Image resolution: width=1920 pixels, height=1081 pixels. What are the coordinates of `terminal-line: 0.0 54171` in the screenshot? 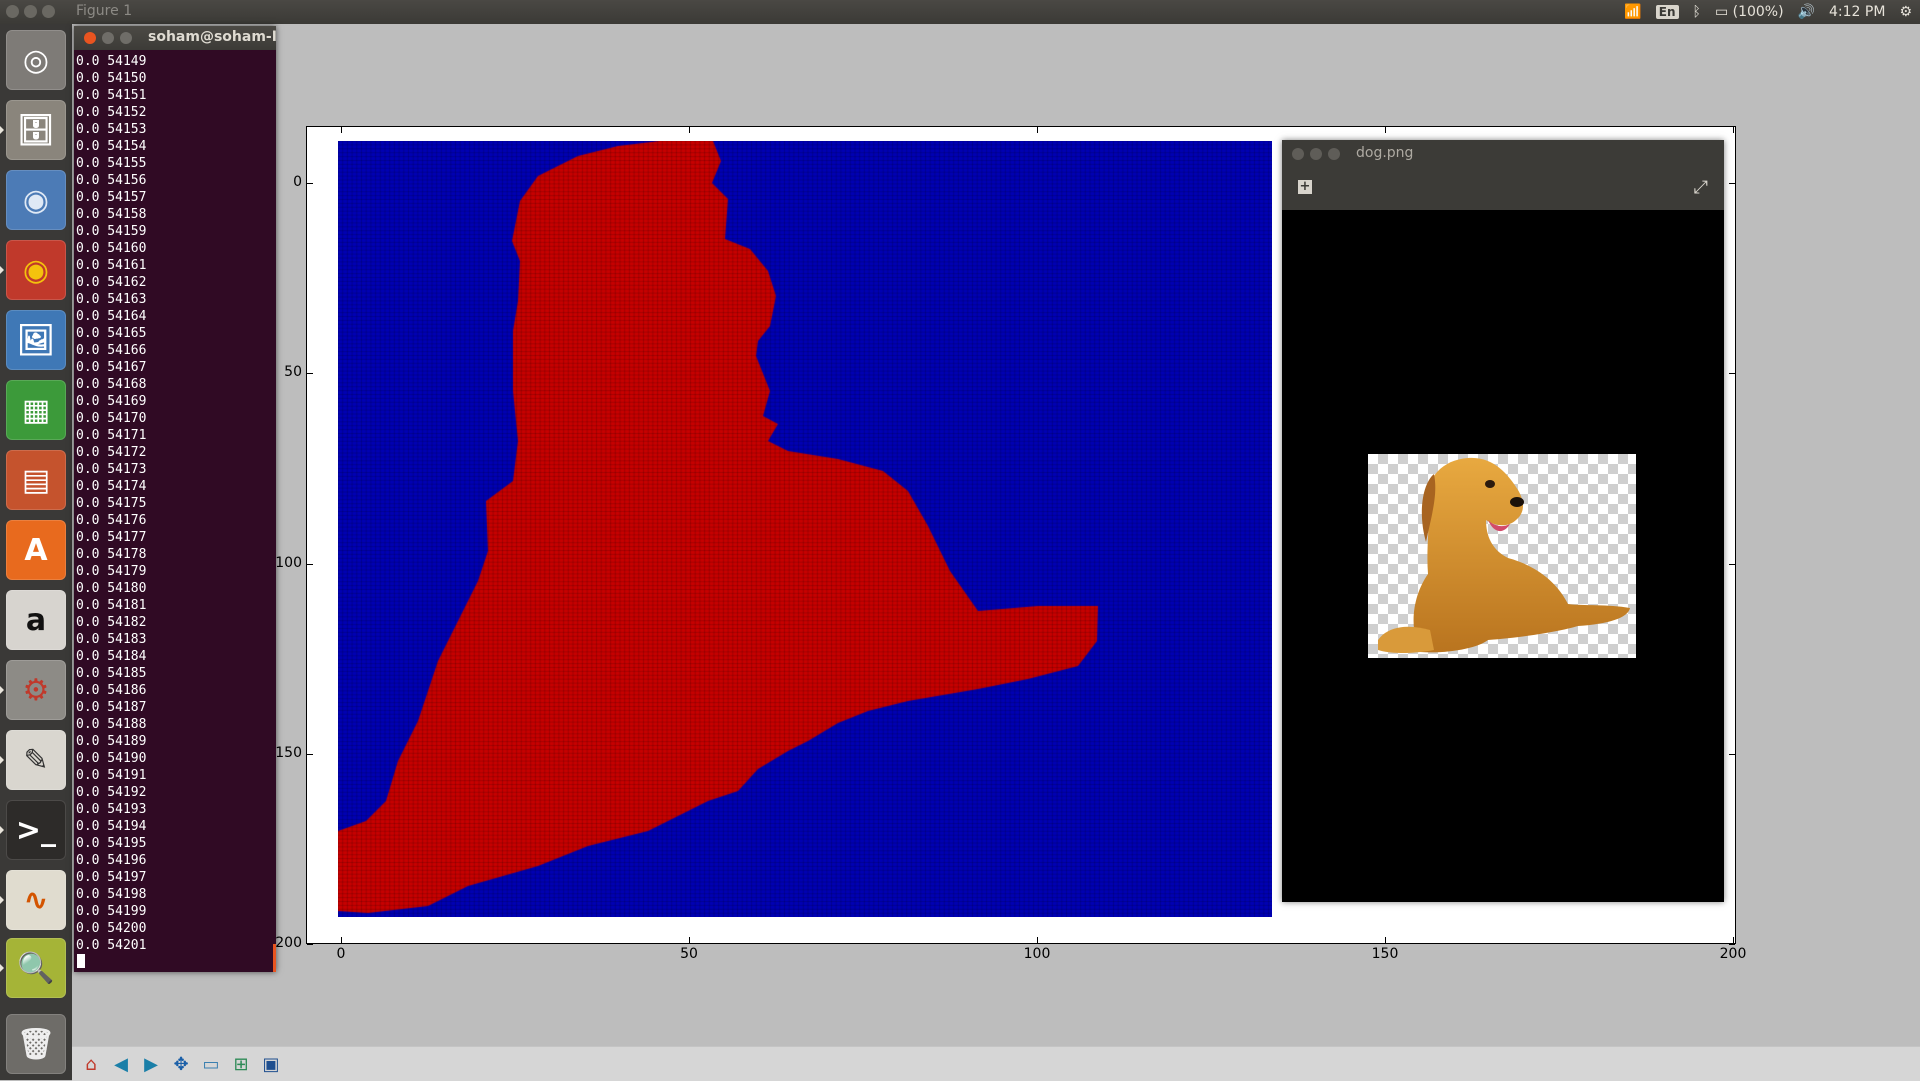 It's located at (111, 435).